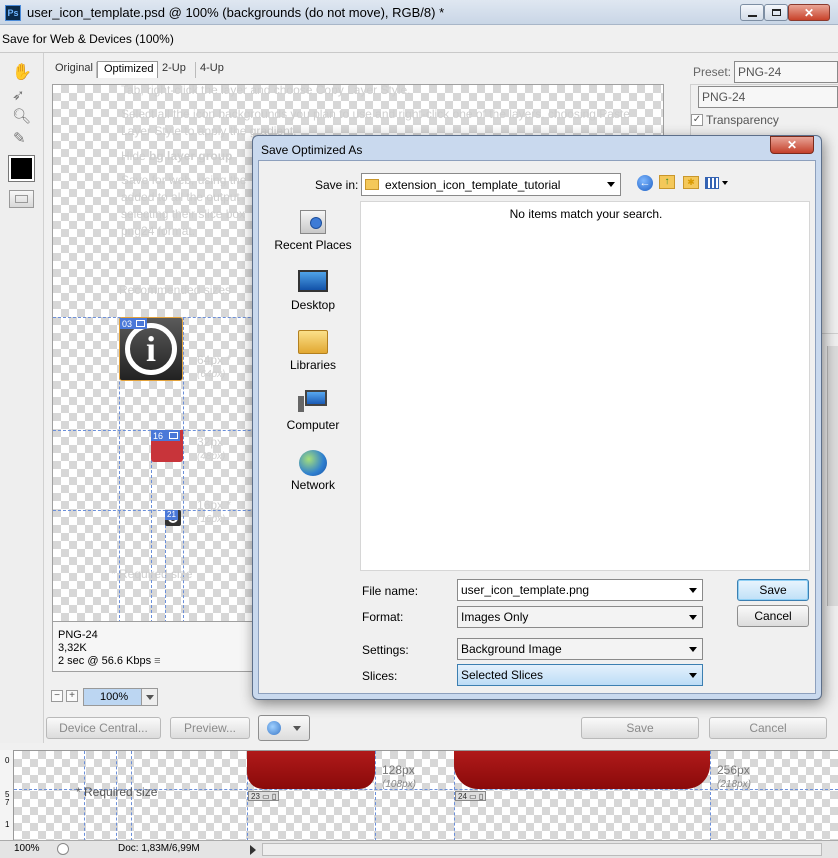  Describe the element at coordinates (580, 649) in the screenshot. I see `settings-select: Background Image` at that location.